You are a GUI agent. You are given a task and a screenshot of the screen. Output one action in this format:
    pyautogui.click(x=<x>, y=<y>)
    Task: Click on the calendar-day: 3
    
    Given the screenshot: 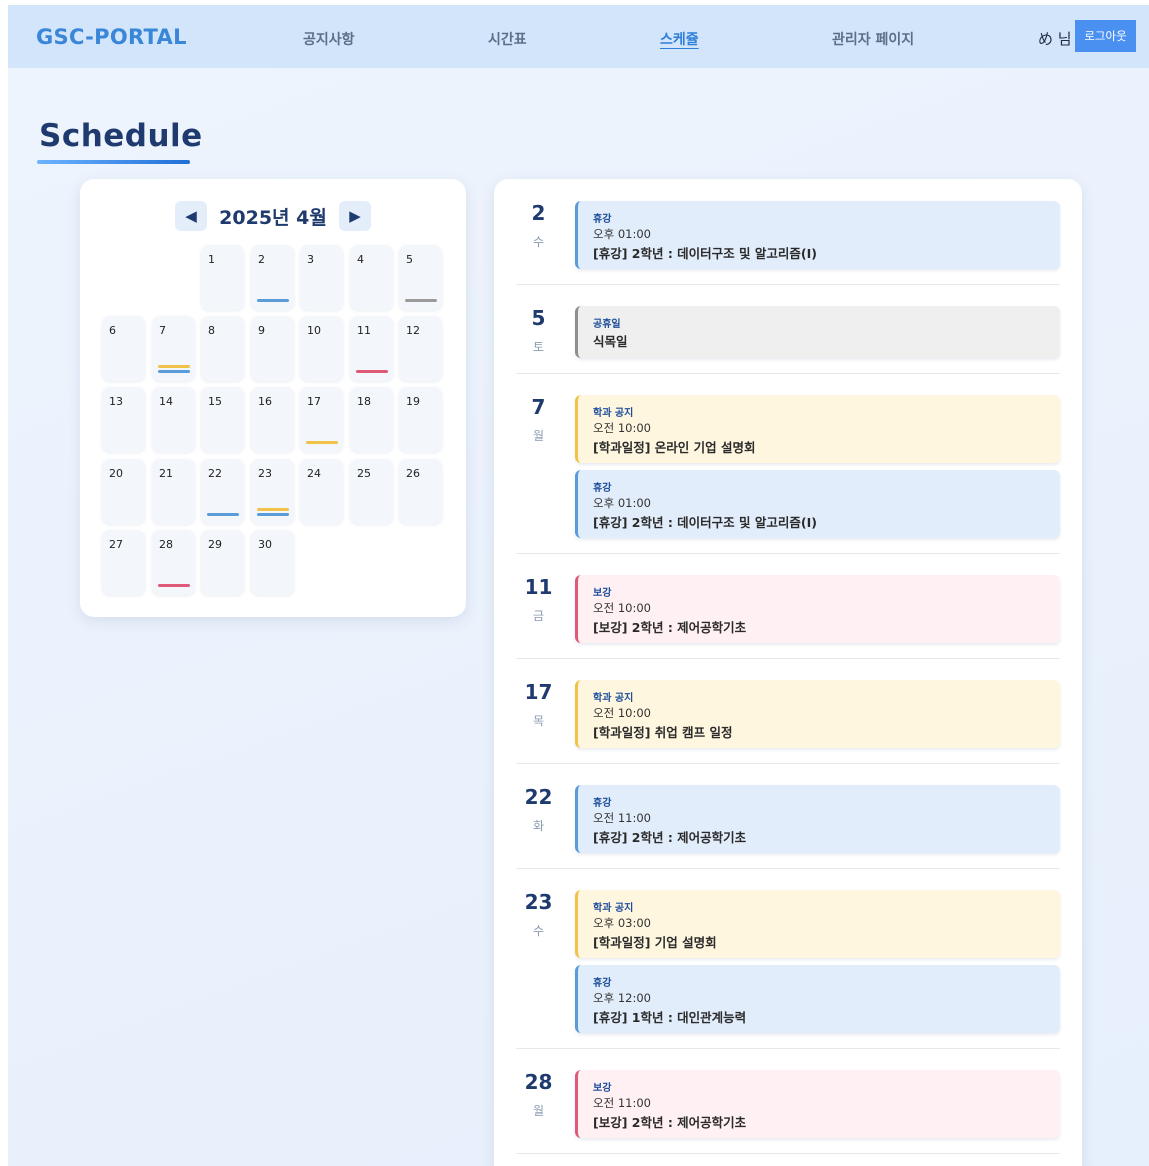 What is the action you would take?
    pyautogui.click(x=321, y=277)
    